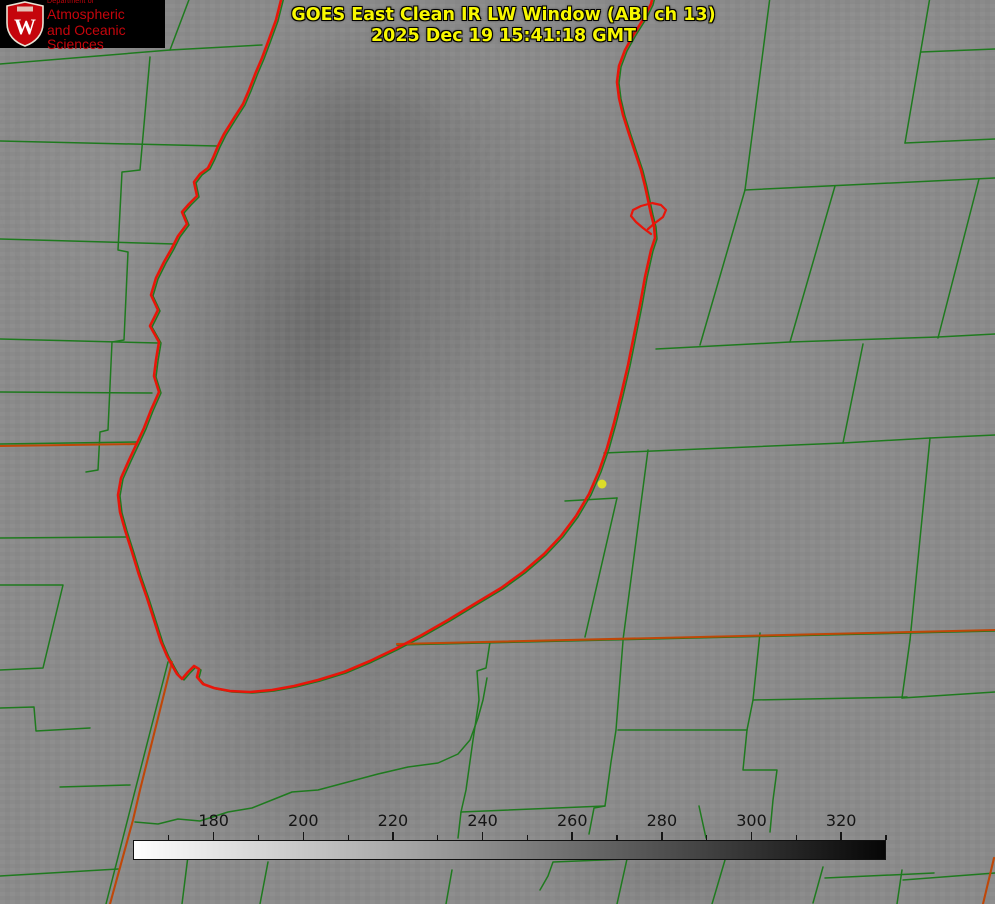 The height and width of the screenshot is (904, 995). What do you see at coordinates (602, 484) in the screenshot?
I see `location-marker-dot` at bounding box center [602, 484].